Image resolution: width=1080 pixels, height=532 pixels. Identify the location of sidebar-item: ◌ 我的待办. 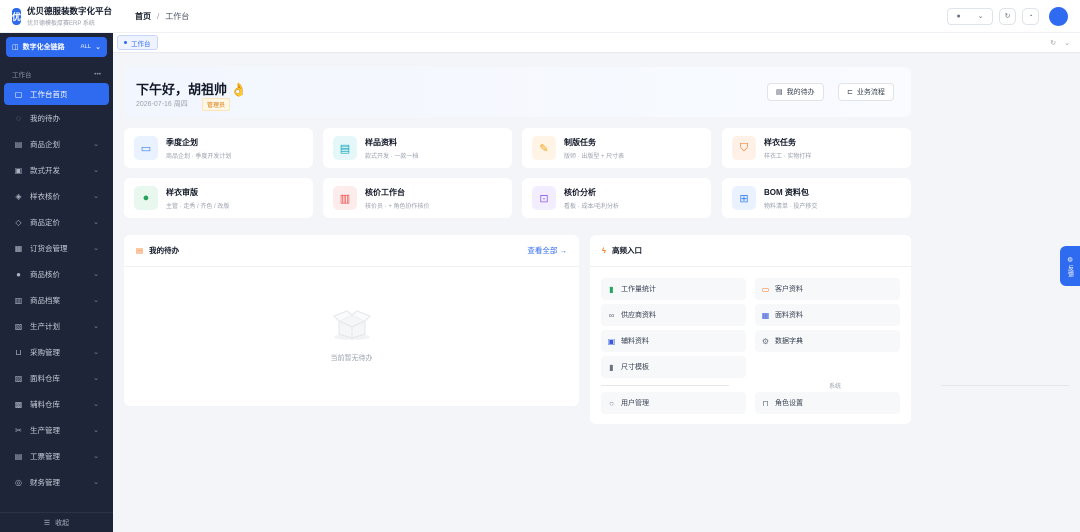
(56, 118).